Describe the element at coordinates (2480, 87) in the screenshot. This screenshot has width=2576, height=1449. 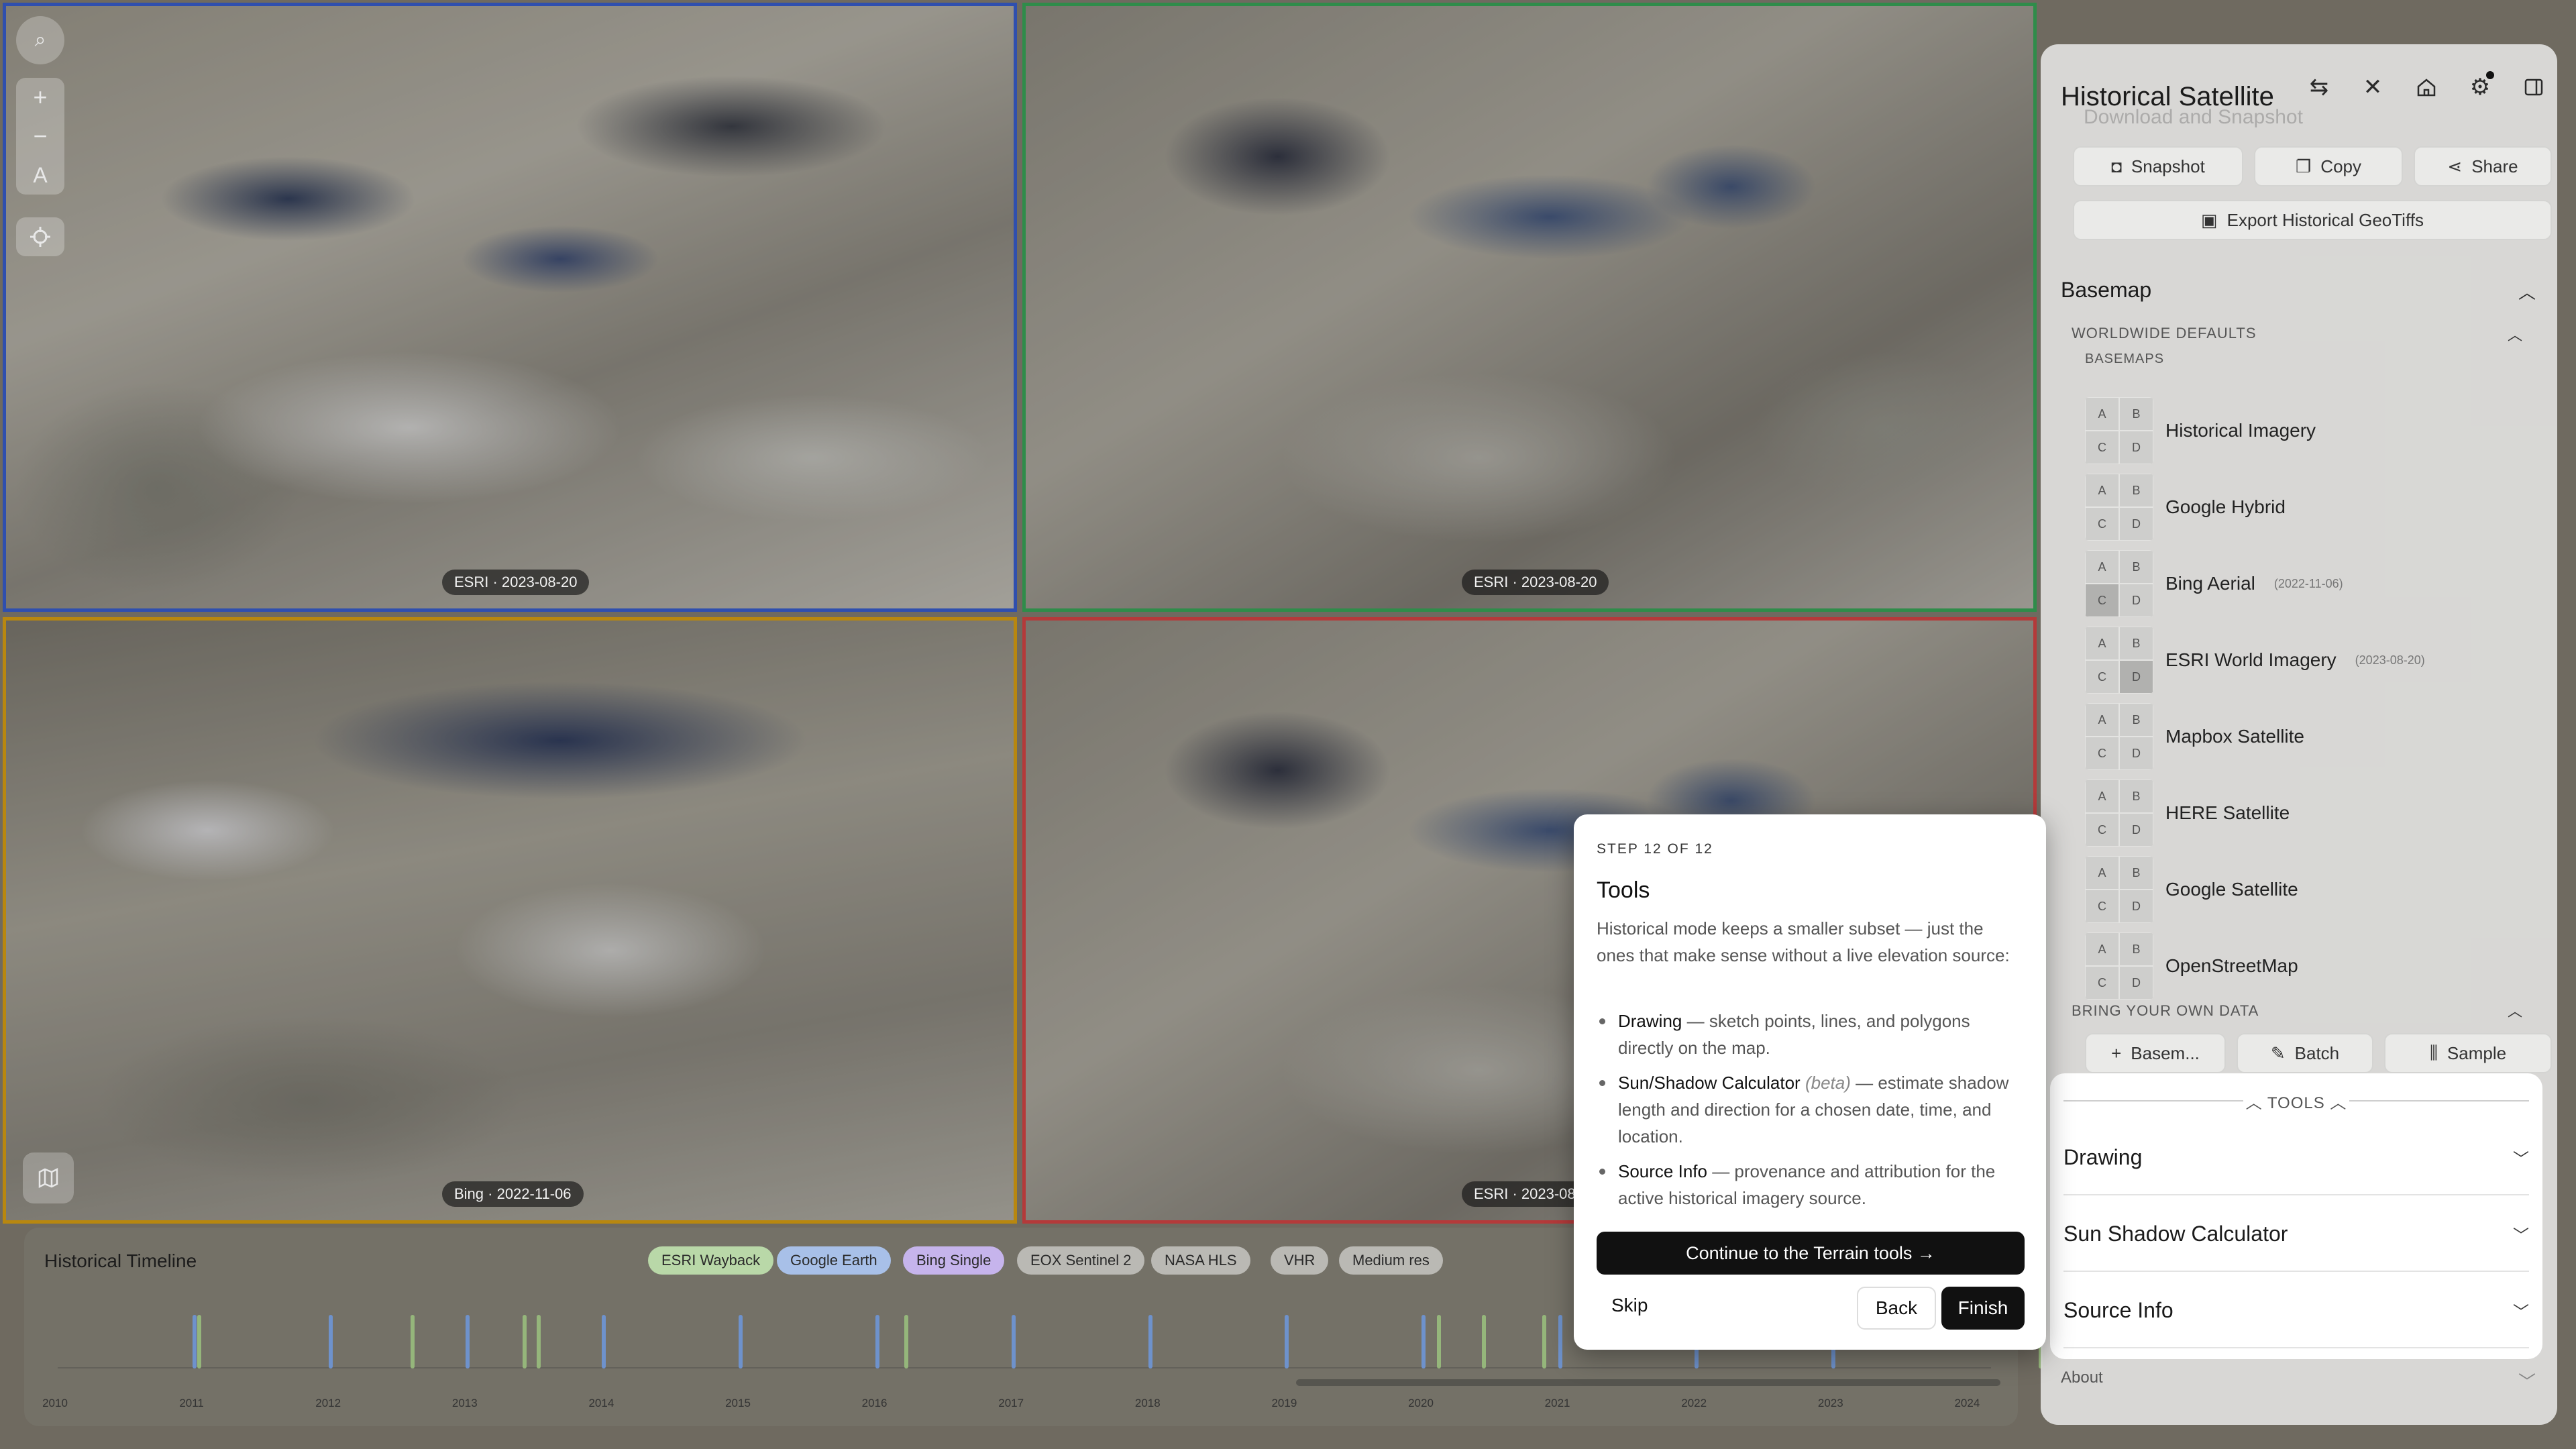
I see `settings-button: ⚙` at that location.